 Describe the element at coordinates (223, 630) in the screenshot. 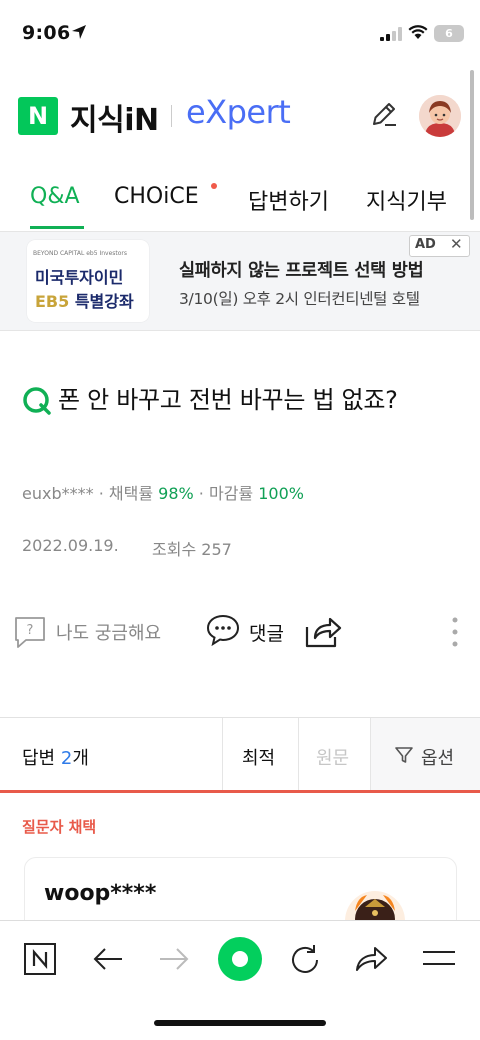

I see `comment-icon` at that location.